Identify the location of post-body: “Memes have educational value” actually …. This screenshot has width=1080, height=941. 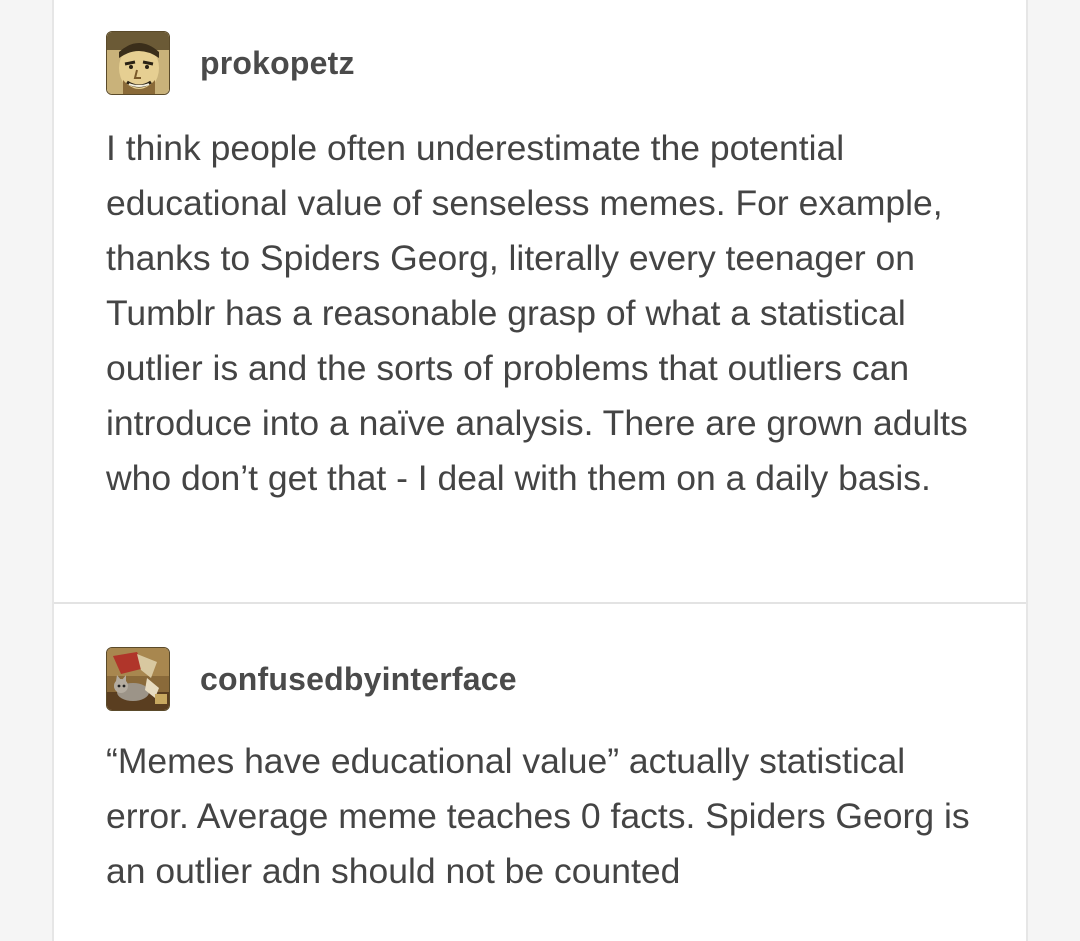
(538, 816).